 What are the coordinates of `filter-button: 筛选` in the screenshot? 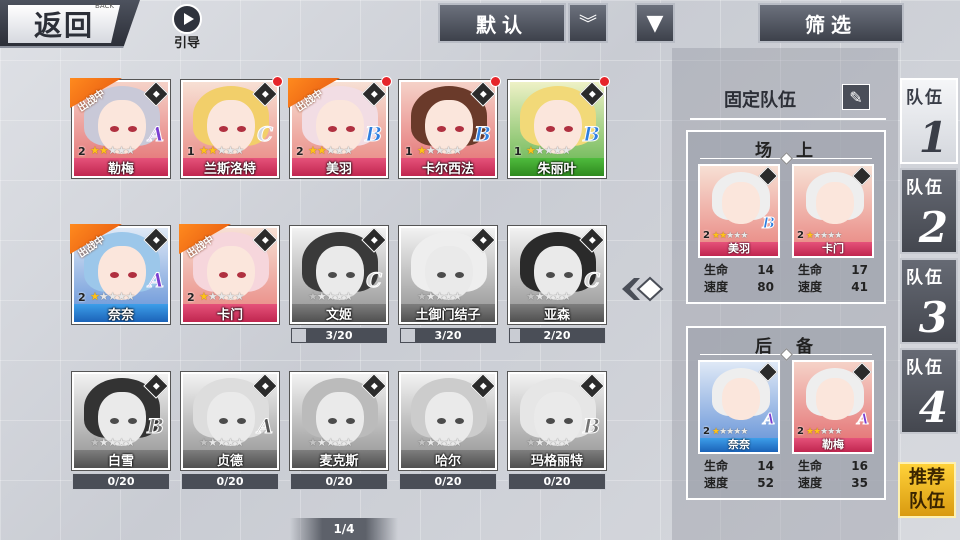 It's located at (831, 23).